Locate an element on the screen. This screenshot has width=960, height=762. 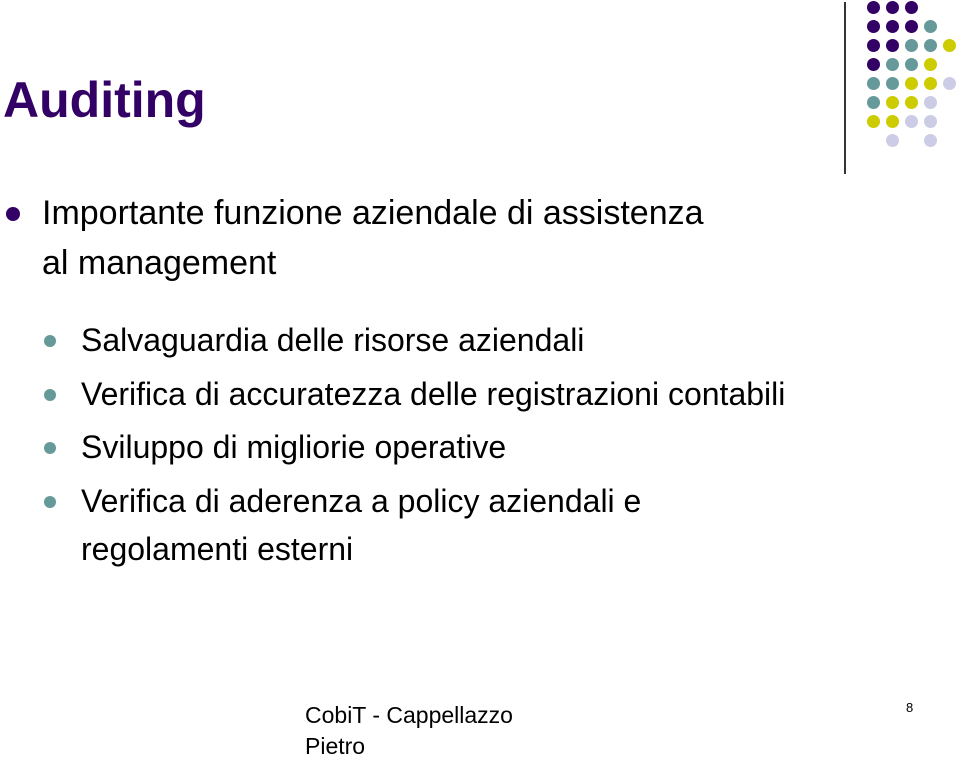
sub-bullet-line-2: regolamenti esterni is located at coordinates (217, 549).